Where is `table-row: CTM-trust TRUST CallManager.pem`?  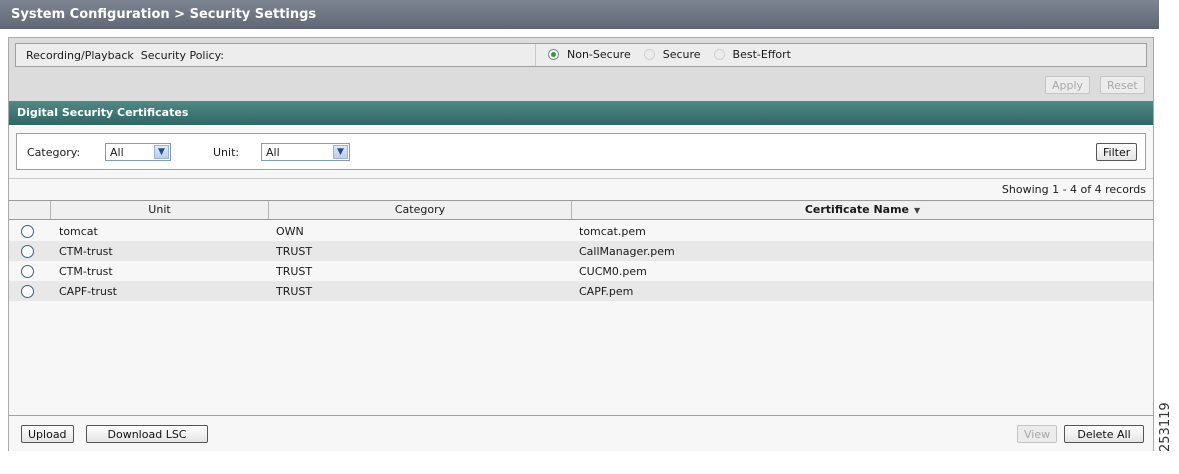 table-row: CTM-trust TRUST CallManager.pem is located at coordinates (581, 251).